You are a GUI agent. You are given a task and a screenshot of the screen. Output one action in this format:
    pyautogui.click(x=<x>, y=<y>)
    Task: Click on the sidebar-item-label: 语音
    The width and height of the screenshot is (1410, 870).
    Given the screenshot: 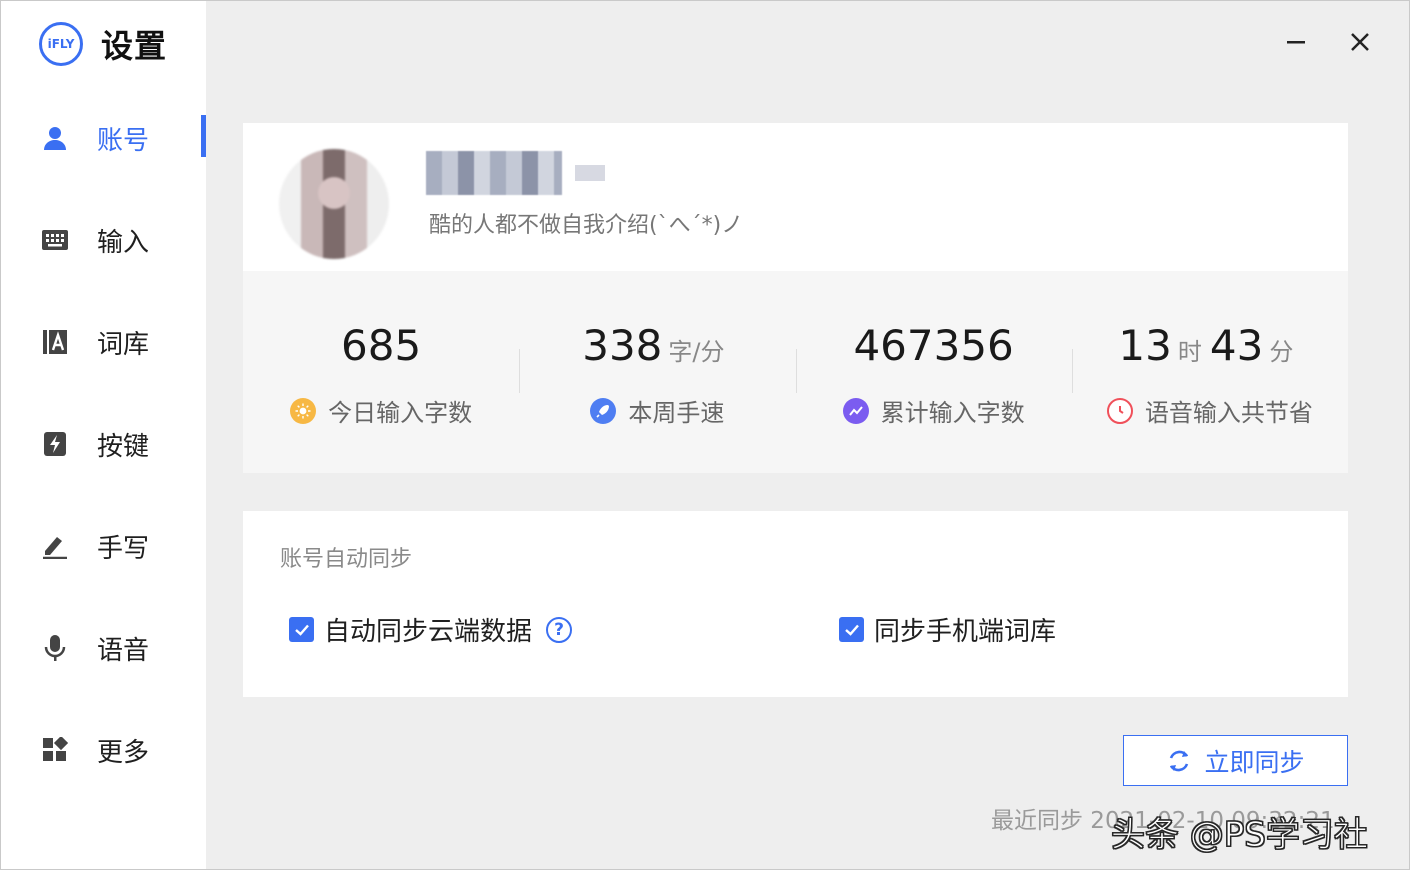 What is the action you would take?
    pyautogui.click(x=123, y=650)
    